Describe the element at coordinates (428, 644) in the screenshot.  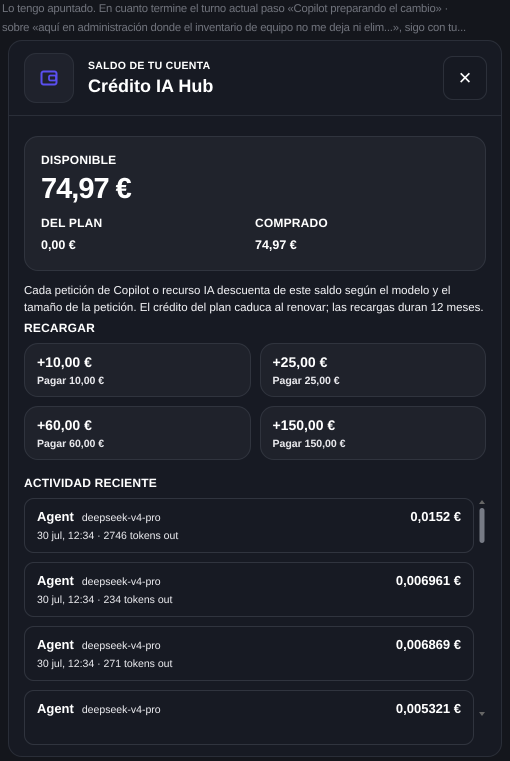
I see `activity-cost: 0,006869 €` at that location.